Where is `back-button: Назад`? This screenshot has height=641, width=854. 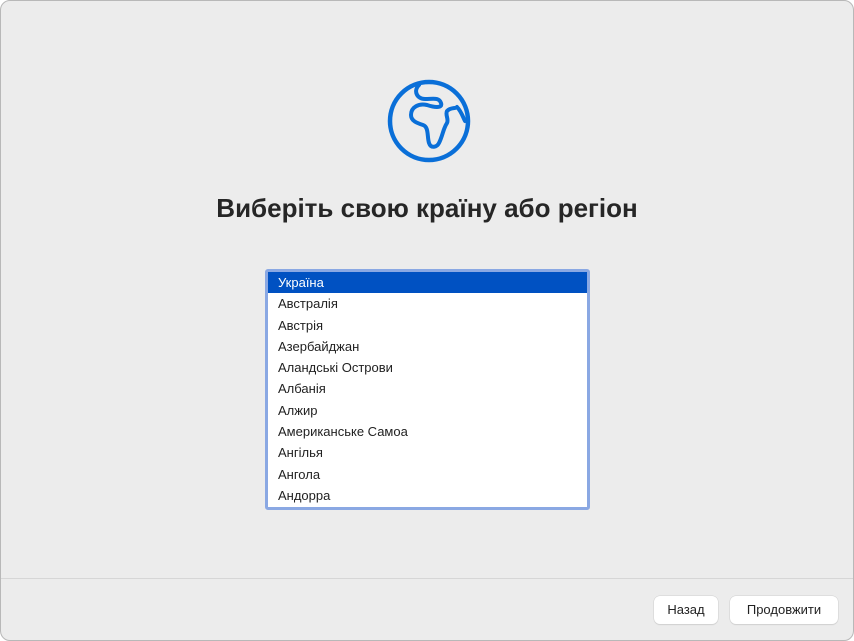 back-button: Назад is located at coordinates (686, 610).